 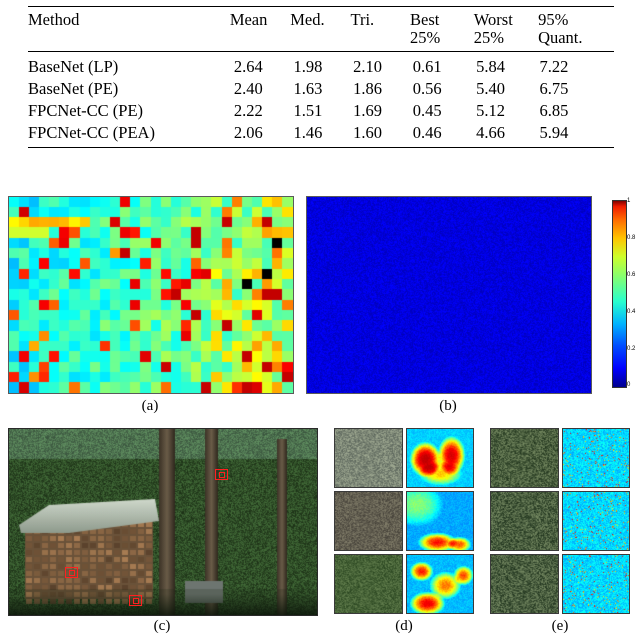 I want to click on row-method: BaseNet (LP), so click(x=73, y=66).